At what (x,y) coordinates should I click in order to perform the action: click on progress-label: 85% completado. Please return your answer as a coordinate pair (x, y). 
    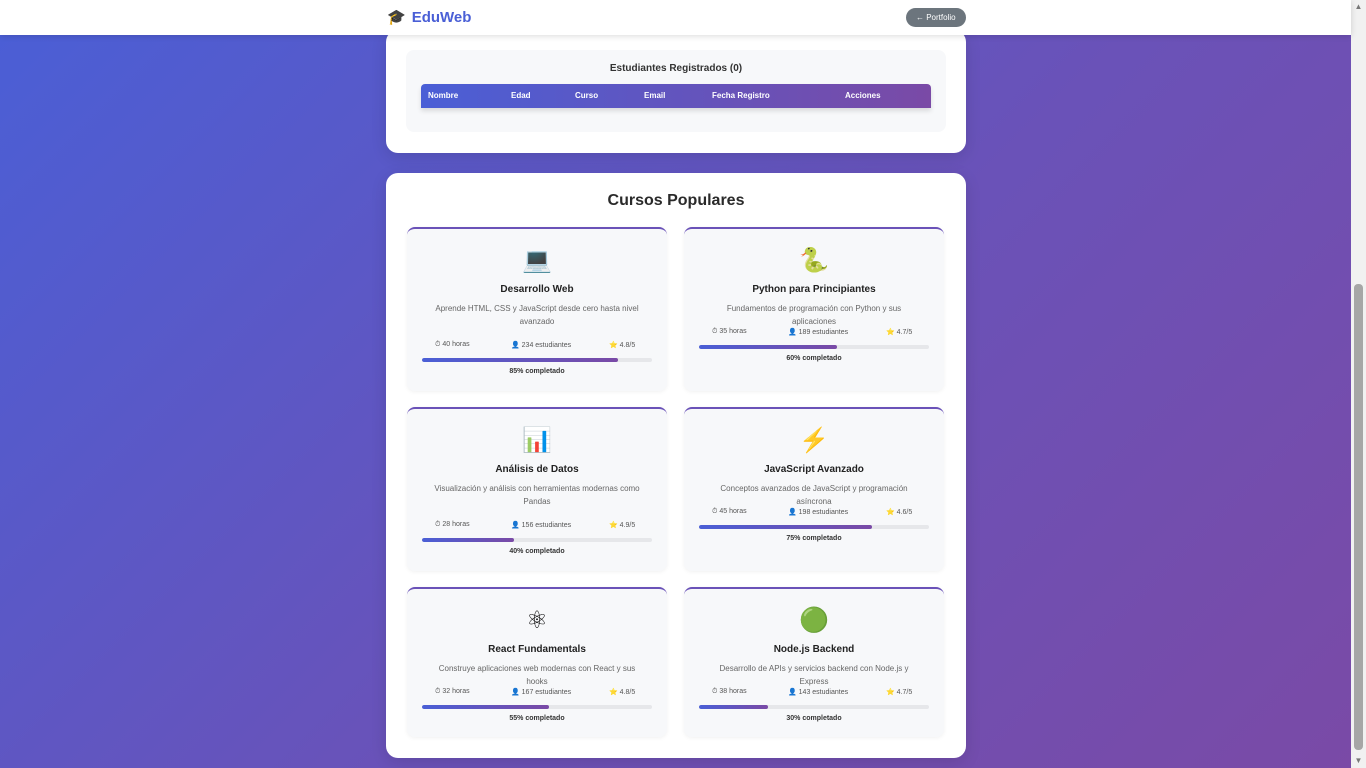
    Looking at the image, I should click on (537, 371).